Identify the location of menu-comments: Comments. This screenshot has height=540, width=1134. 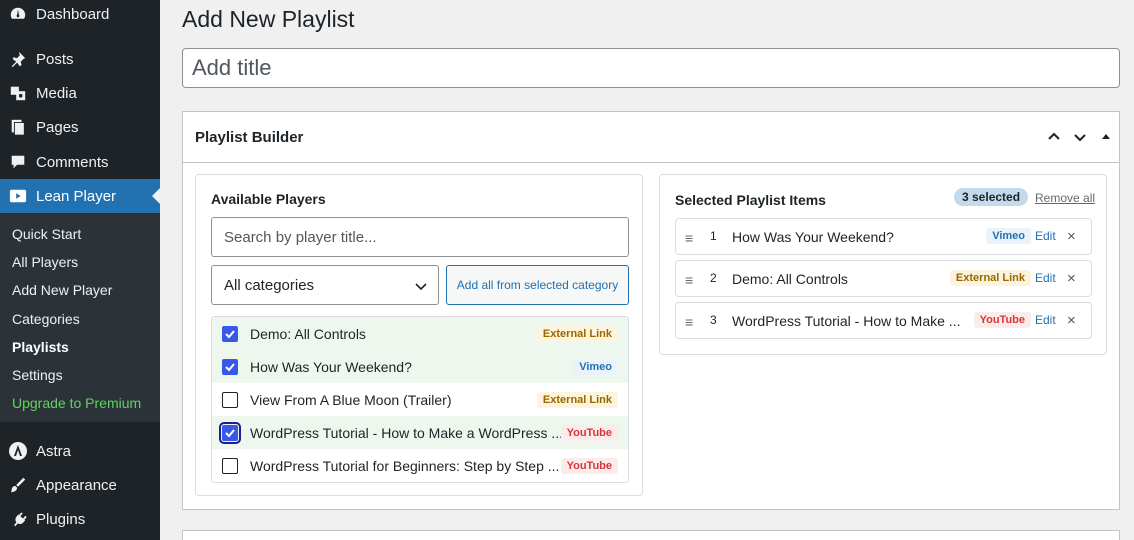
(80, 162).